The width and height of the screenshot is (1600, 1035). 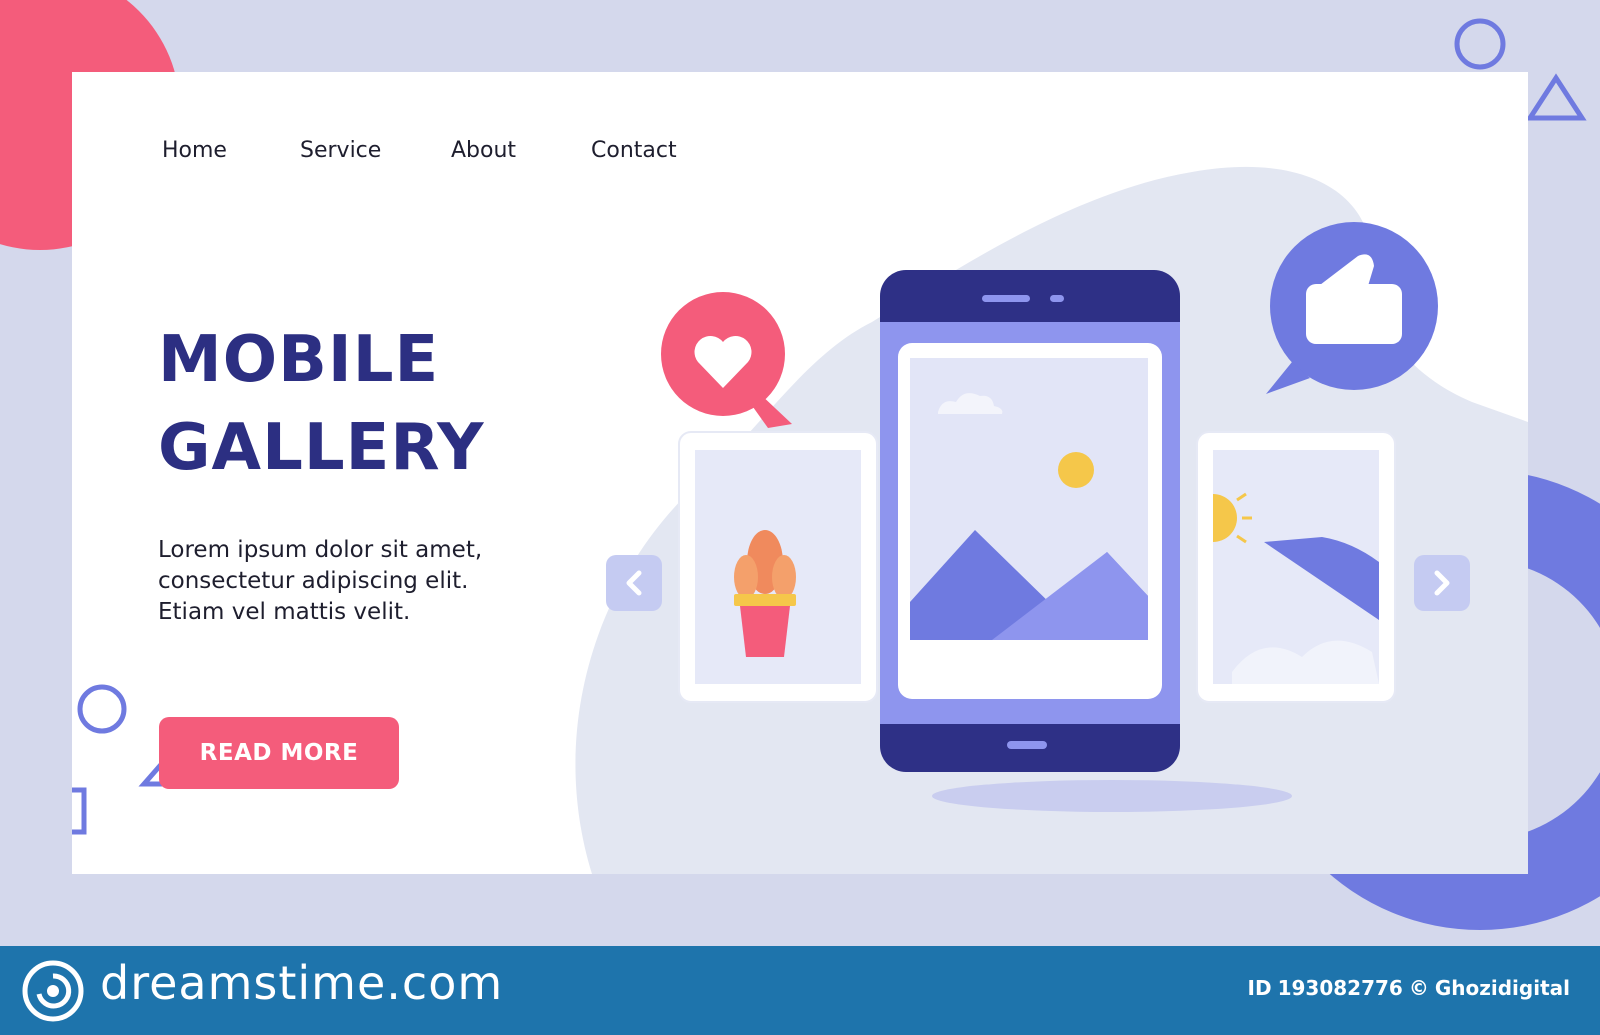 What do you see at coordinates (1029, 499) in the screenshot?
I see `mountain-landscape-icon` at bounding box center [1029, 499].